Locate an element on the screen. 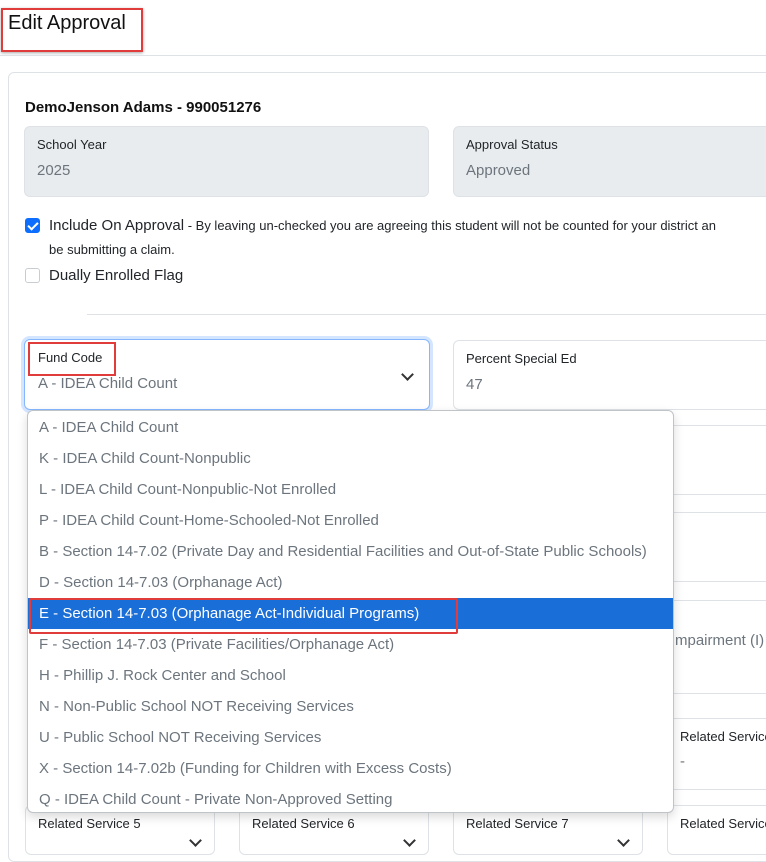  school-year-field: School Year 2025 is located at coordinates (226, 161).